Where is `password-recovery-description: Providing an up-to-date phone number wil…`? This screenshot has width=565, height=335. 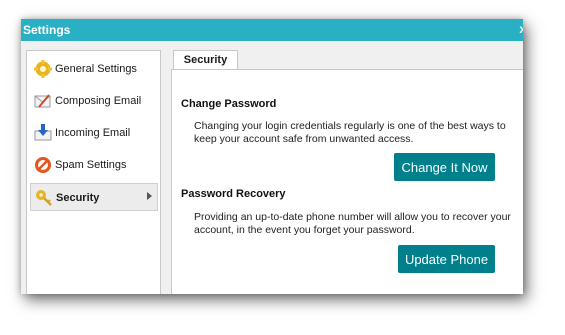
password-recovery-description: Providing an up-to-date phone number wil… is located at coordinates (352, 223).